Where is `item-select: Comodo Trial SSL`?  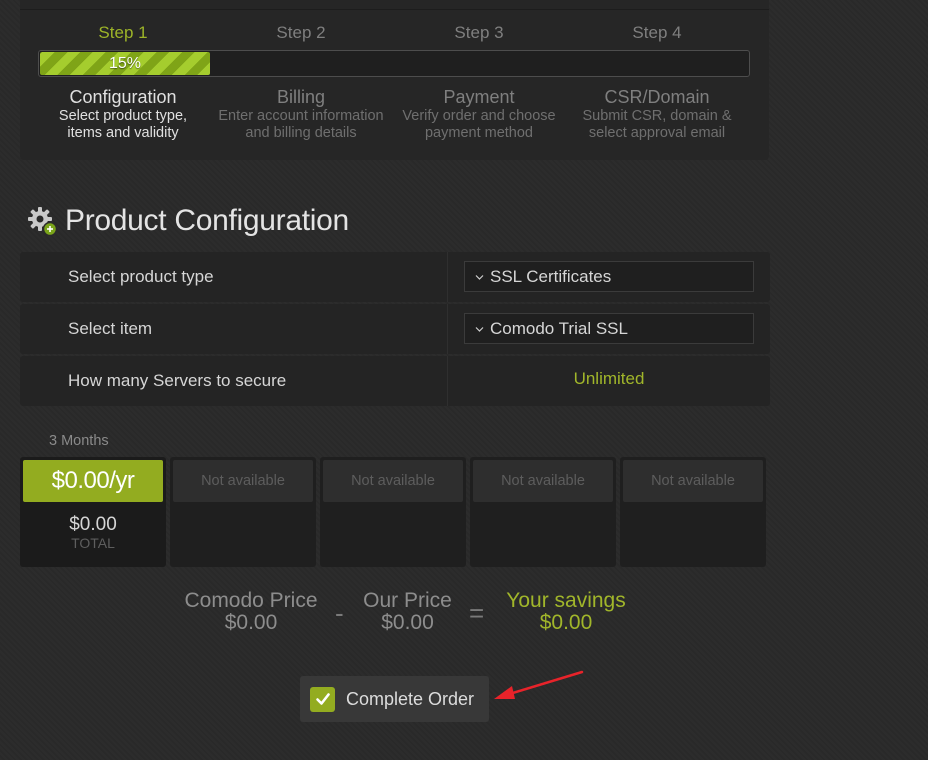 item-select: Comodo Trial SSL is located at coordinates (609, 328).